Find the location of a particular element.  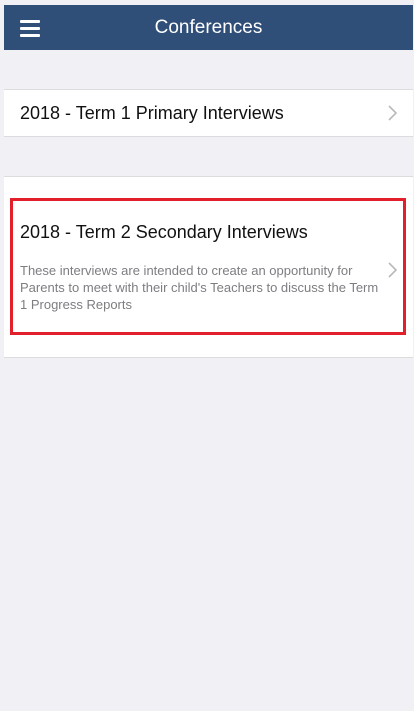

conference-item-term1-primary: 2018 - Term 1 Primary Interviews is located at coordinates (208, 113).